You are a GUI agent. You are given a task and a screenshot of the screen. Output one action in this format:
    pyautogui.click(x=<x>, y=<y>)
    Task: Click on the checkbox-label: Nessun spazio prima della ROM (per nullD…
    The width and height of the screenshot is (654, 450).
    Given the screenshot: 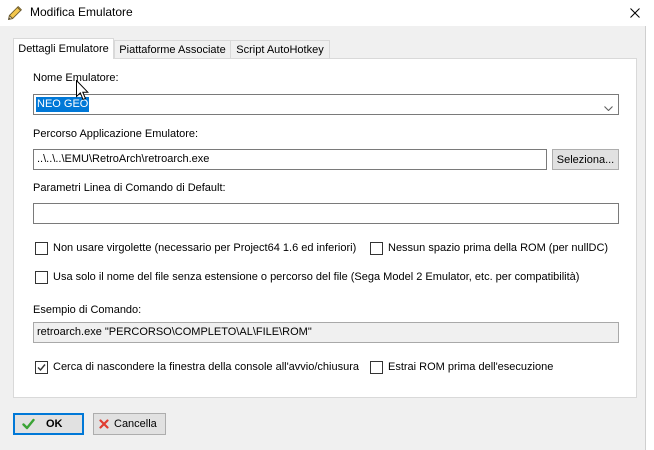 What is the action you would take?
    pyautogui.click(x=498, y=248)
    